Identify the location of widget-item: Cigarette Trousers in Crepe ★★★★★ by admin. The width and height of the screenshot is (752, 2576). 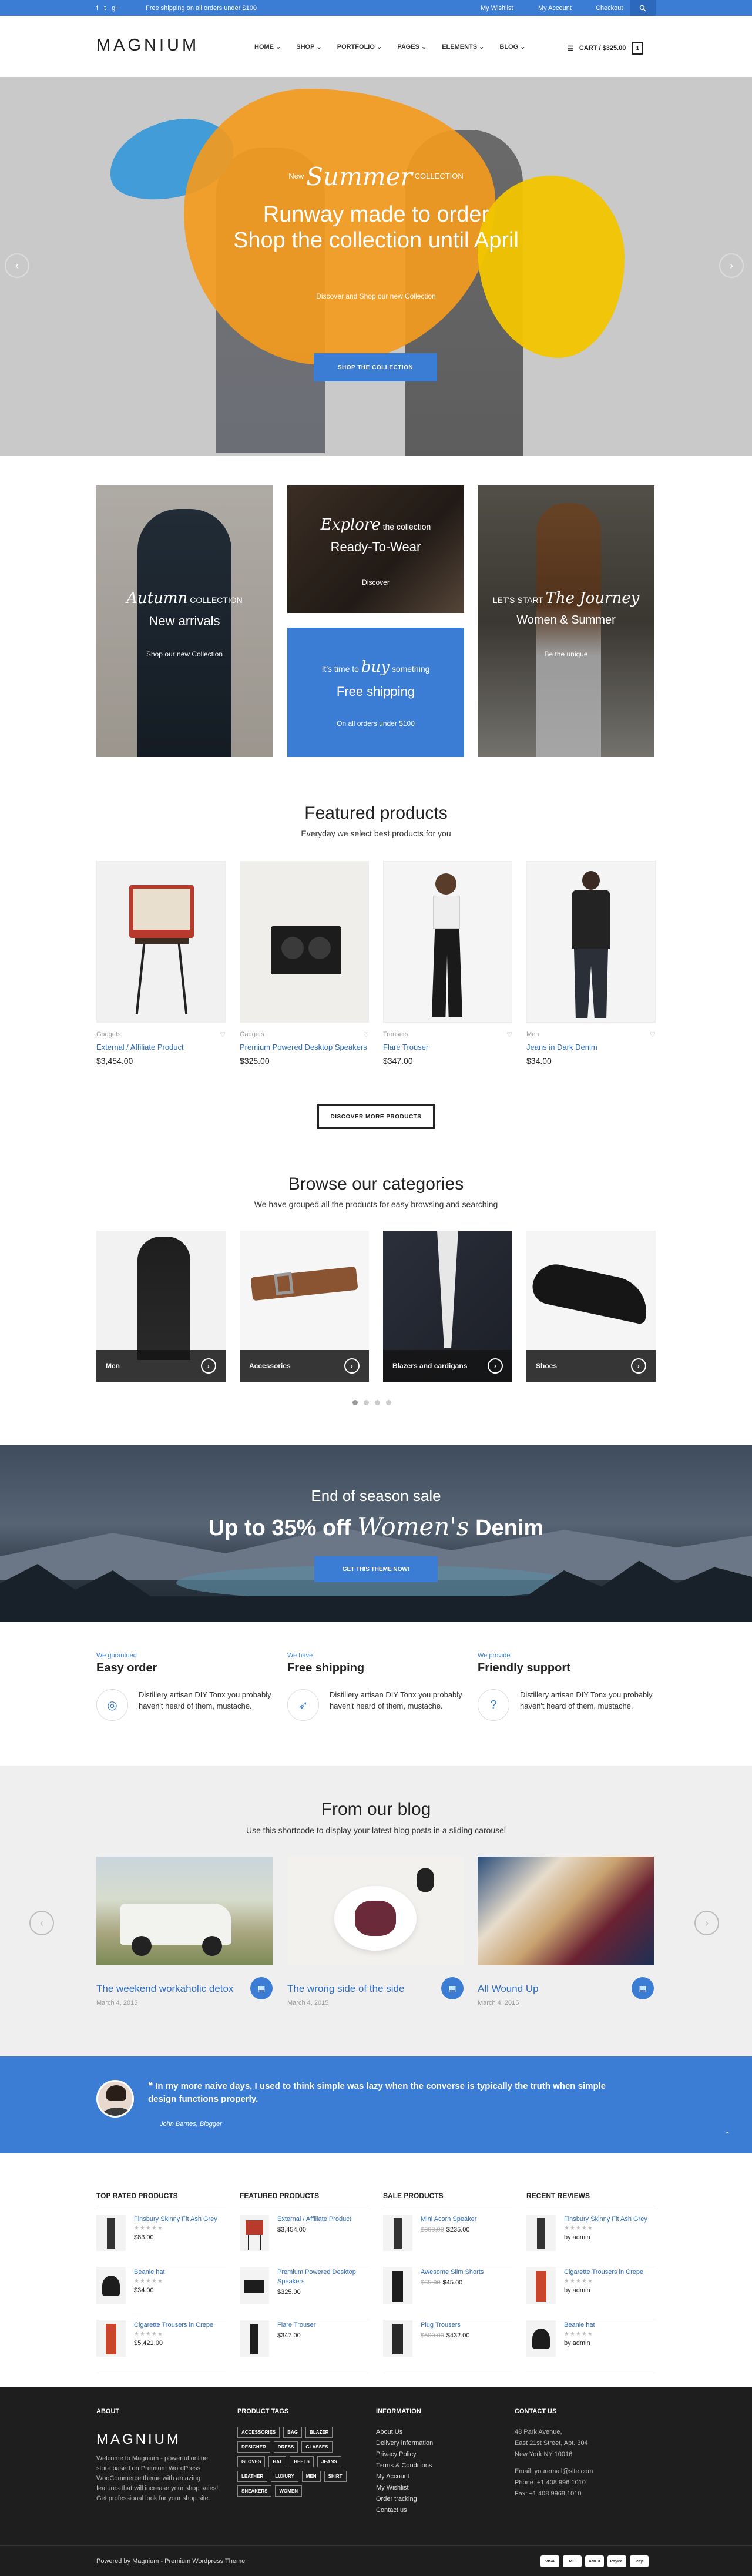
(591, 2293).